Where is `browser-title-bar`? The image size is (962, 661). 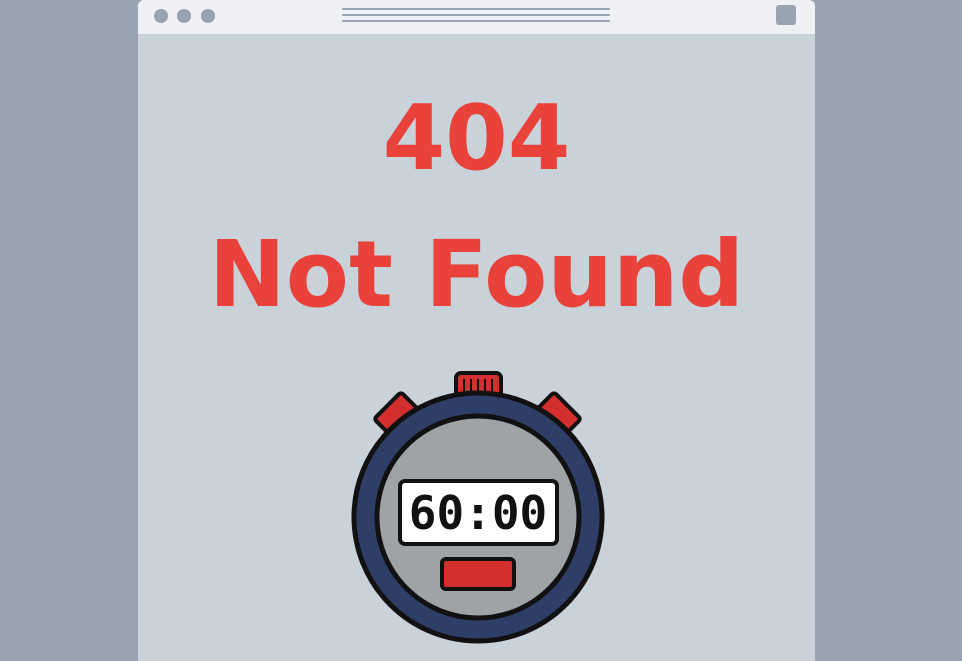
browser-title-bar is located at coordinates (476, 17).